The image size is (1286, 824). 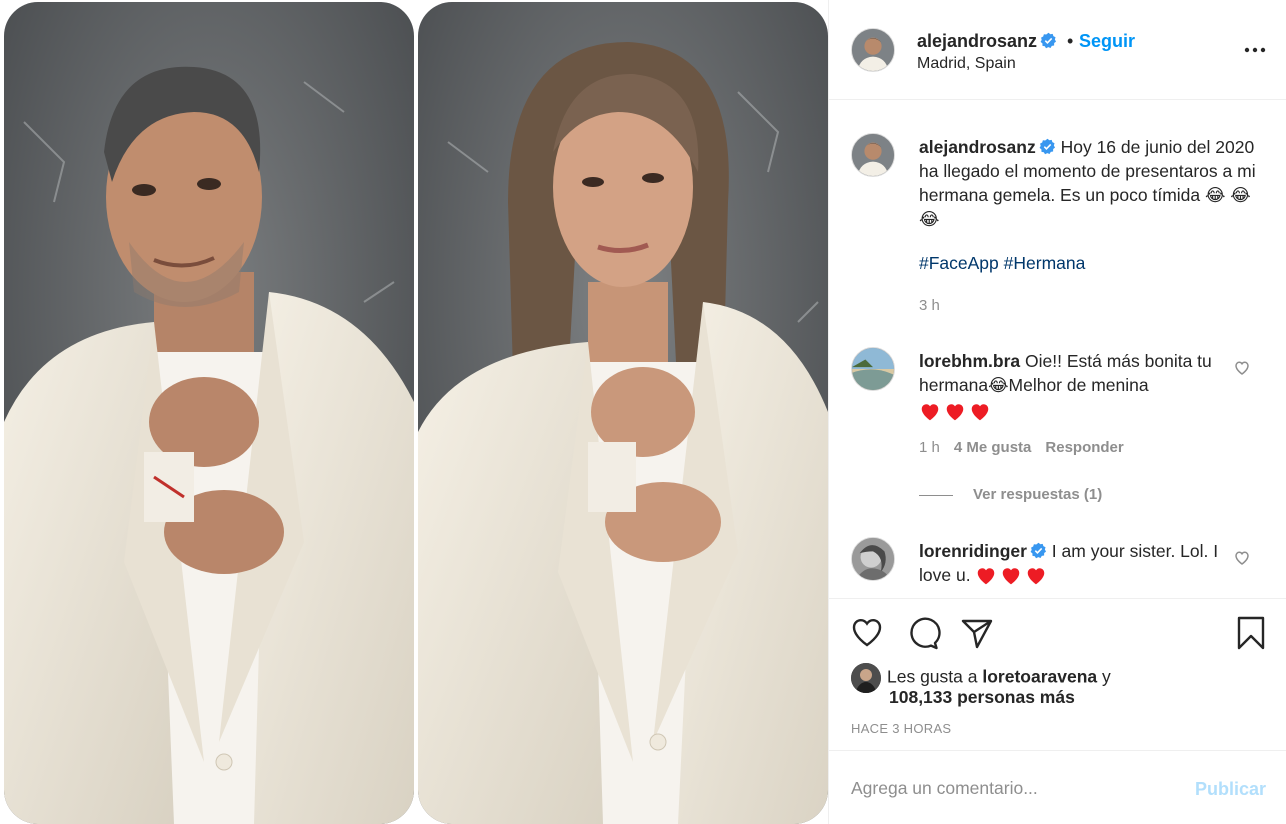 What do you see at coordinates (1002, 263) in the screenshot?
I see `caption-hashtags: #FaceApp #Hermana` at bounding box center [1002, 263].